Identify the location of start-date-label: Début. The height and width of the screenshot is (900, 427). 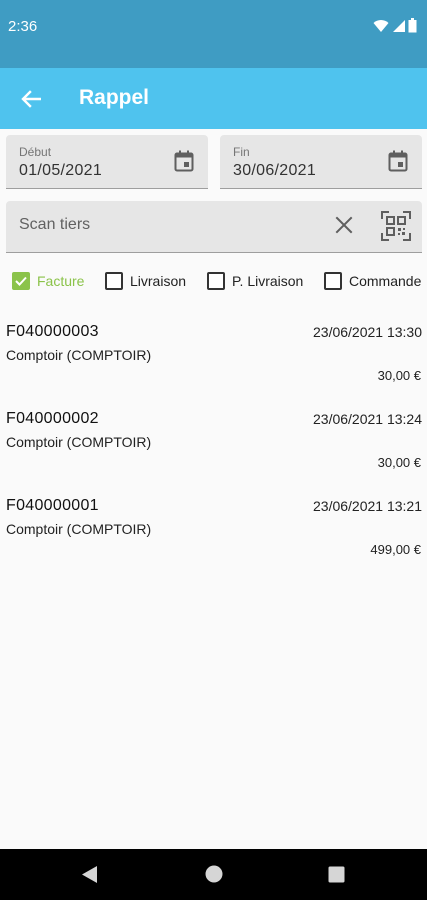
(35, 152).